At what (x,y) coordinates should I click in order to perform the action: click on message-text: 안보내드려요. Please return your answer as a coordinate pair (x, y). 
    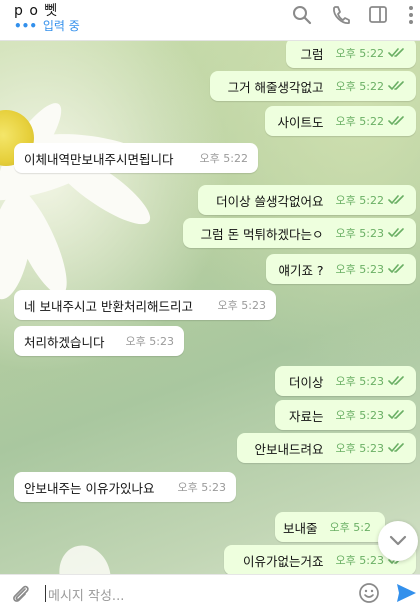
    Looking at the image, I should click on (289, 449).